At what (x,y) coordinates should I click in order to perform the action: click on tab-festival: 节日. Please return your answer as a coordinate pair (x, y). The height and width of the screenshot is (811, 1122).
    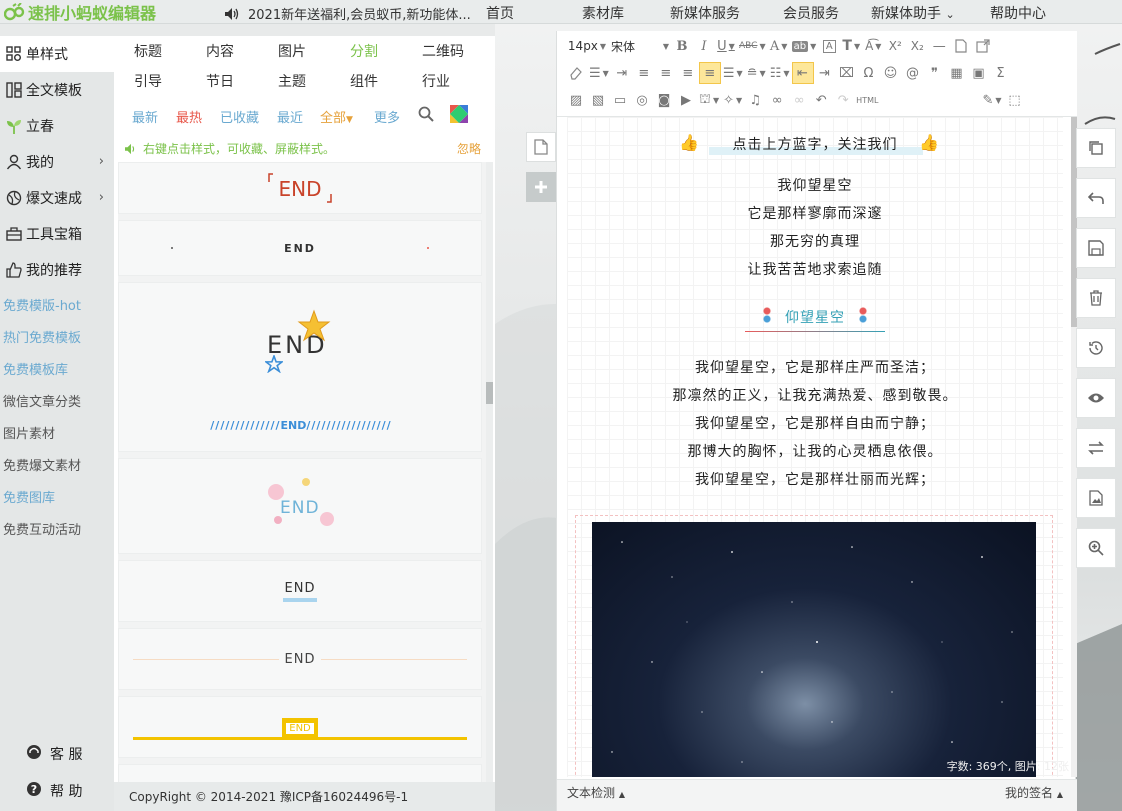
    Looking at the image, I should click on (220, 81).